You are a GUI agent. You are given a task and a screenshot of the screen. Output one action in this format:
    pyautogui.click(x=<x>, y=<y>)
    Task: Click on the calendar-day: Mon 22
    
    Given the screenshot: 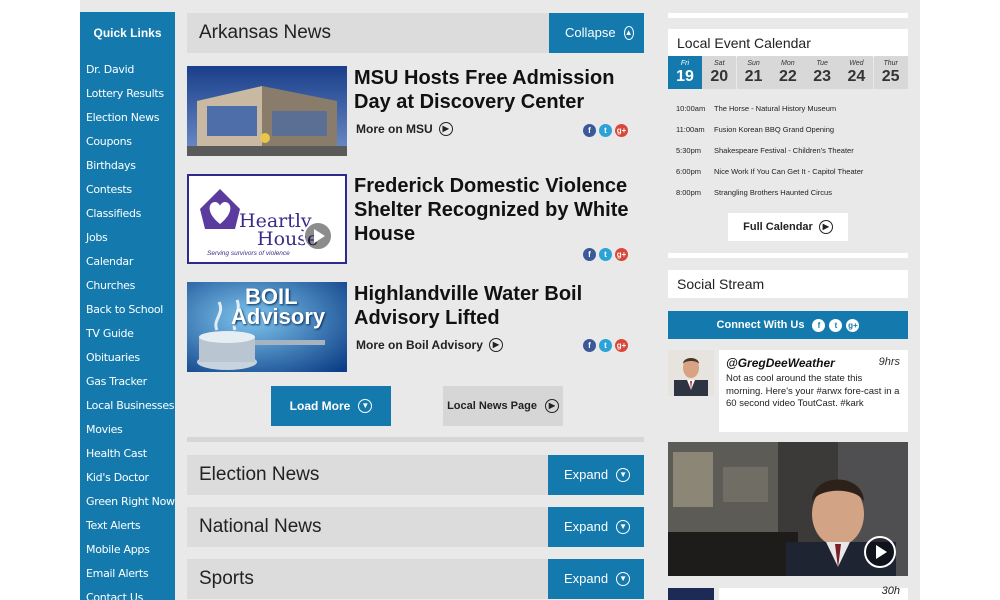 What is the action you would take?
    pyautogui.click(x=787, y=72)
    